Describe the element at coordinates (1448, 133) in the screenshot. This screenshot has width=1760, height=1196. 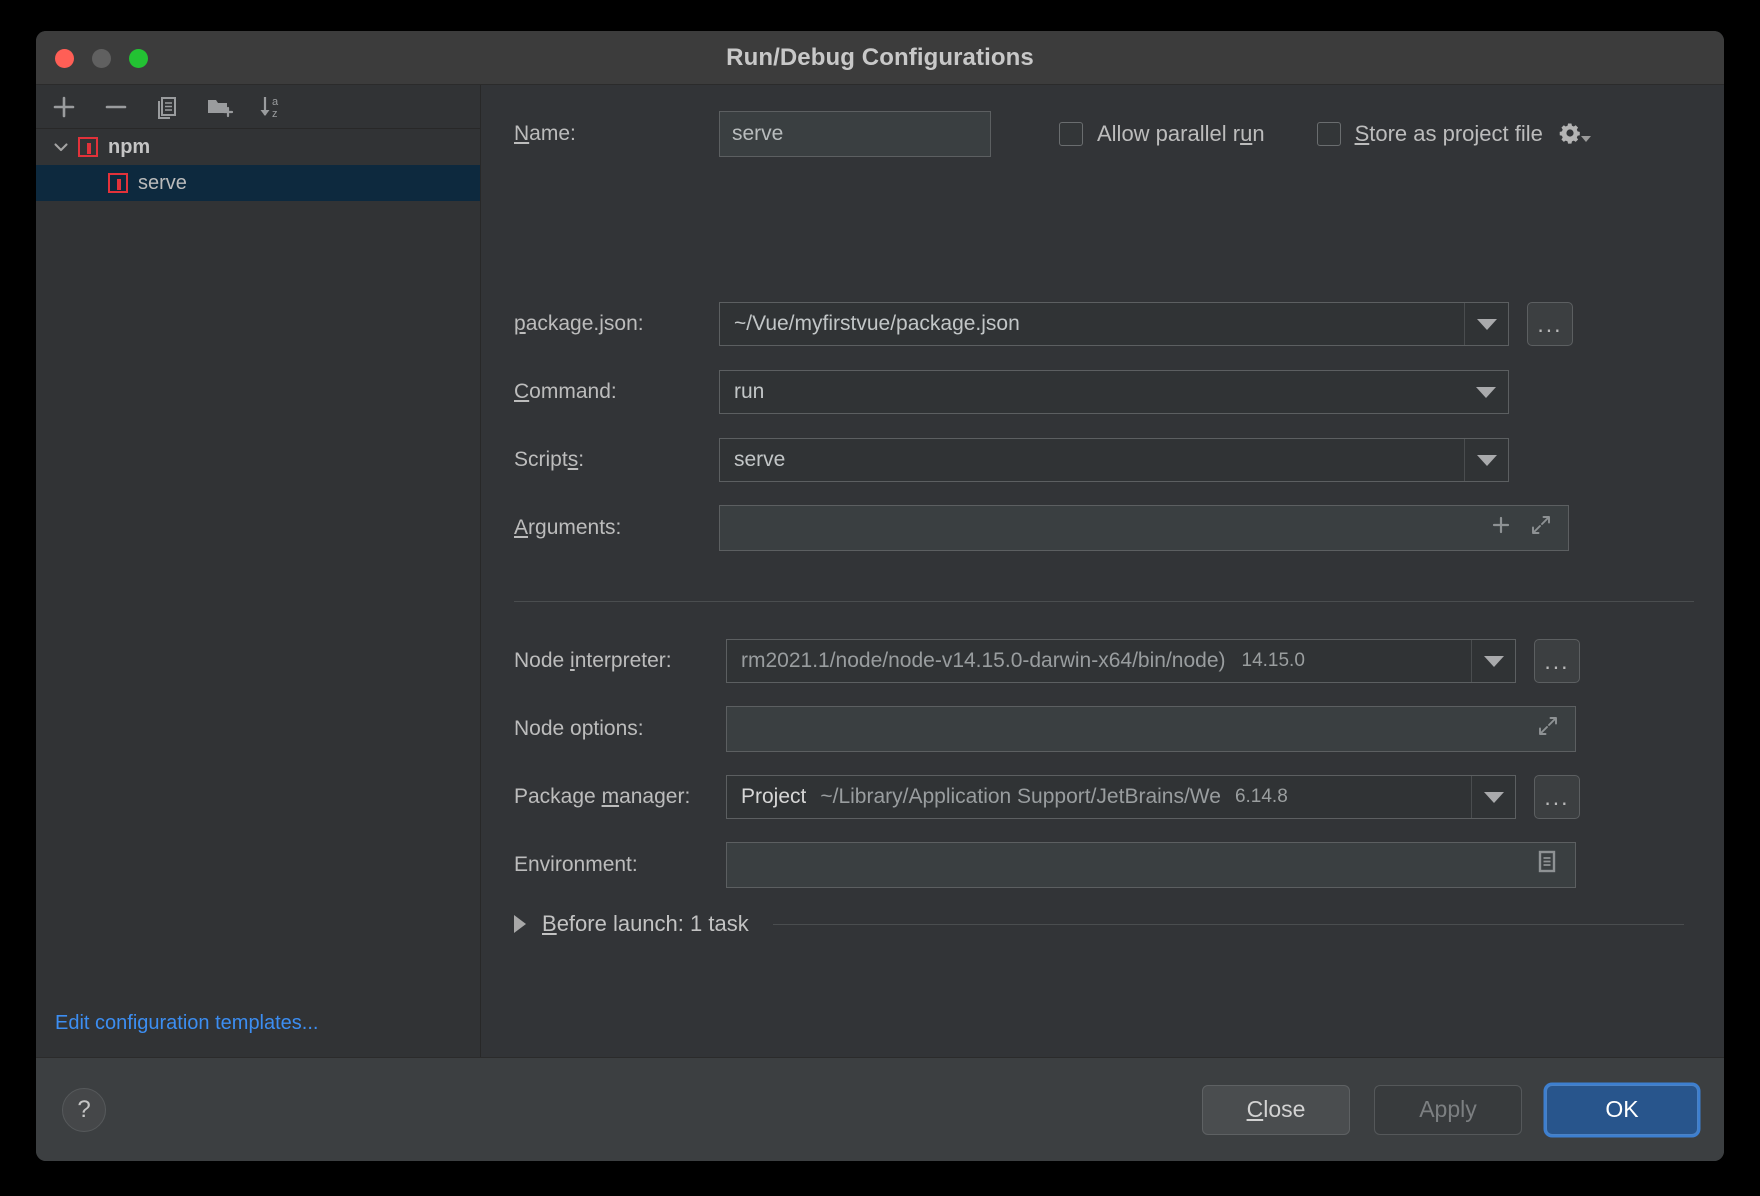
I see `store-as-project-file-label: Store as project file` at that location.